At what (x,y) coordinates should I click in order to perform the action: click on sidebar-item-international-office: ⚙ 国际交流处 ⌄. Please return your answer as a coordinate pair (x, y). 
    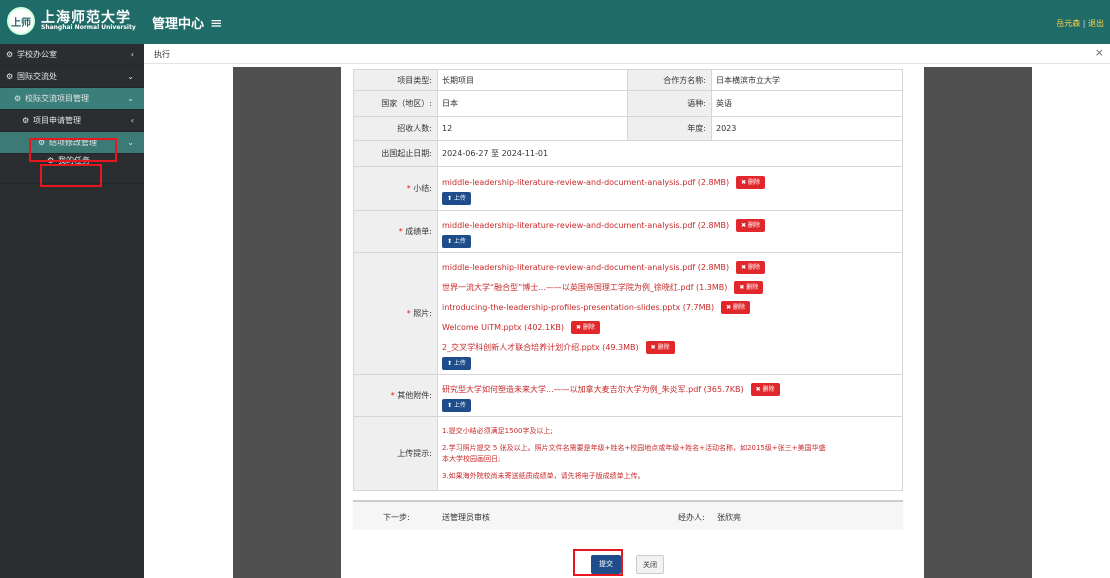
    Looking at the image, I should click on (72, 77).